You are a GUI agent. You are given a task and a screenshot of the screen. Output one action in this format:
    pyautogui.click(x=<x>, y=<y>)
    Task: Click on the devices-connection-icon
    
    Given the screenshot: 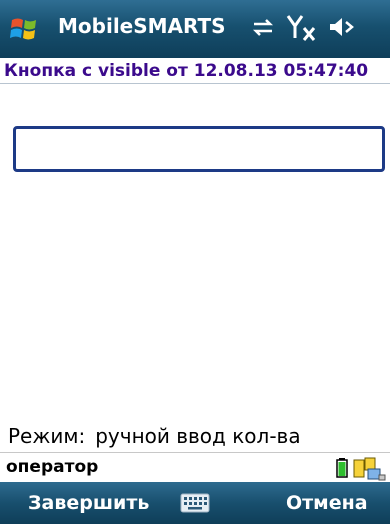 What is the action you would take?
    pyautogui.click(x=369, y=469)
    